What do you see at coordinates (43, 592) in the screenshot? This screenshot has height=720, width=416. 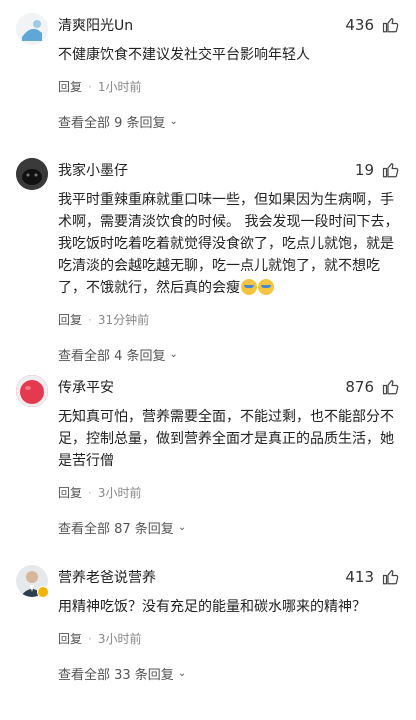 I see `verified-badge-icon` at bounding box center [43, 592].